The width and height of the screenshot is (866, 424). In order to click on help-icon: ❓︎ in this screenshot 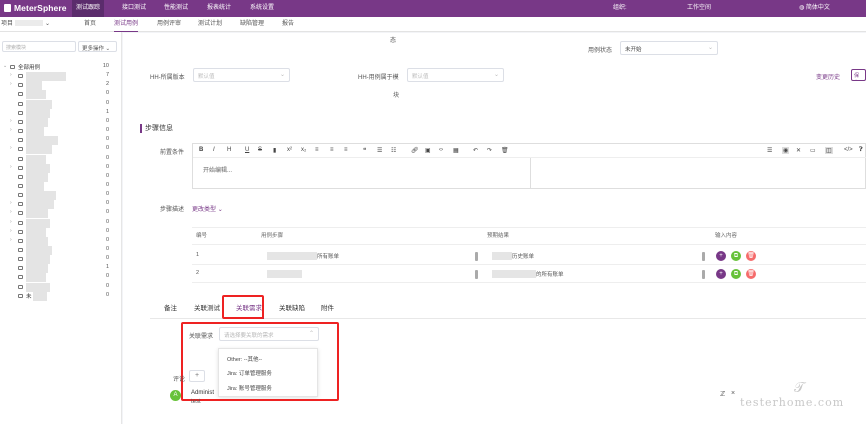, I will do `click(861, 150)`.